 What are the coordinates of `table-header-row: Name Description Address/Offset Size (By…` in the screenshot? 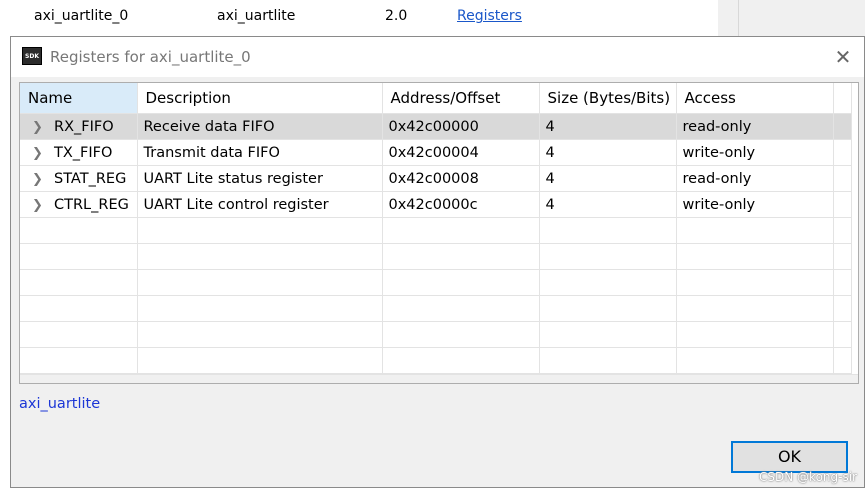 It's located at (436, 98).